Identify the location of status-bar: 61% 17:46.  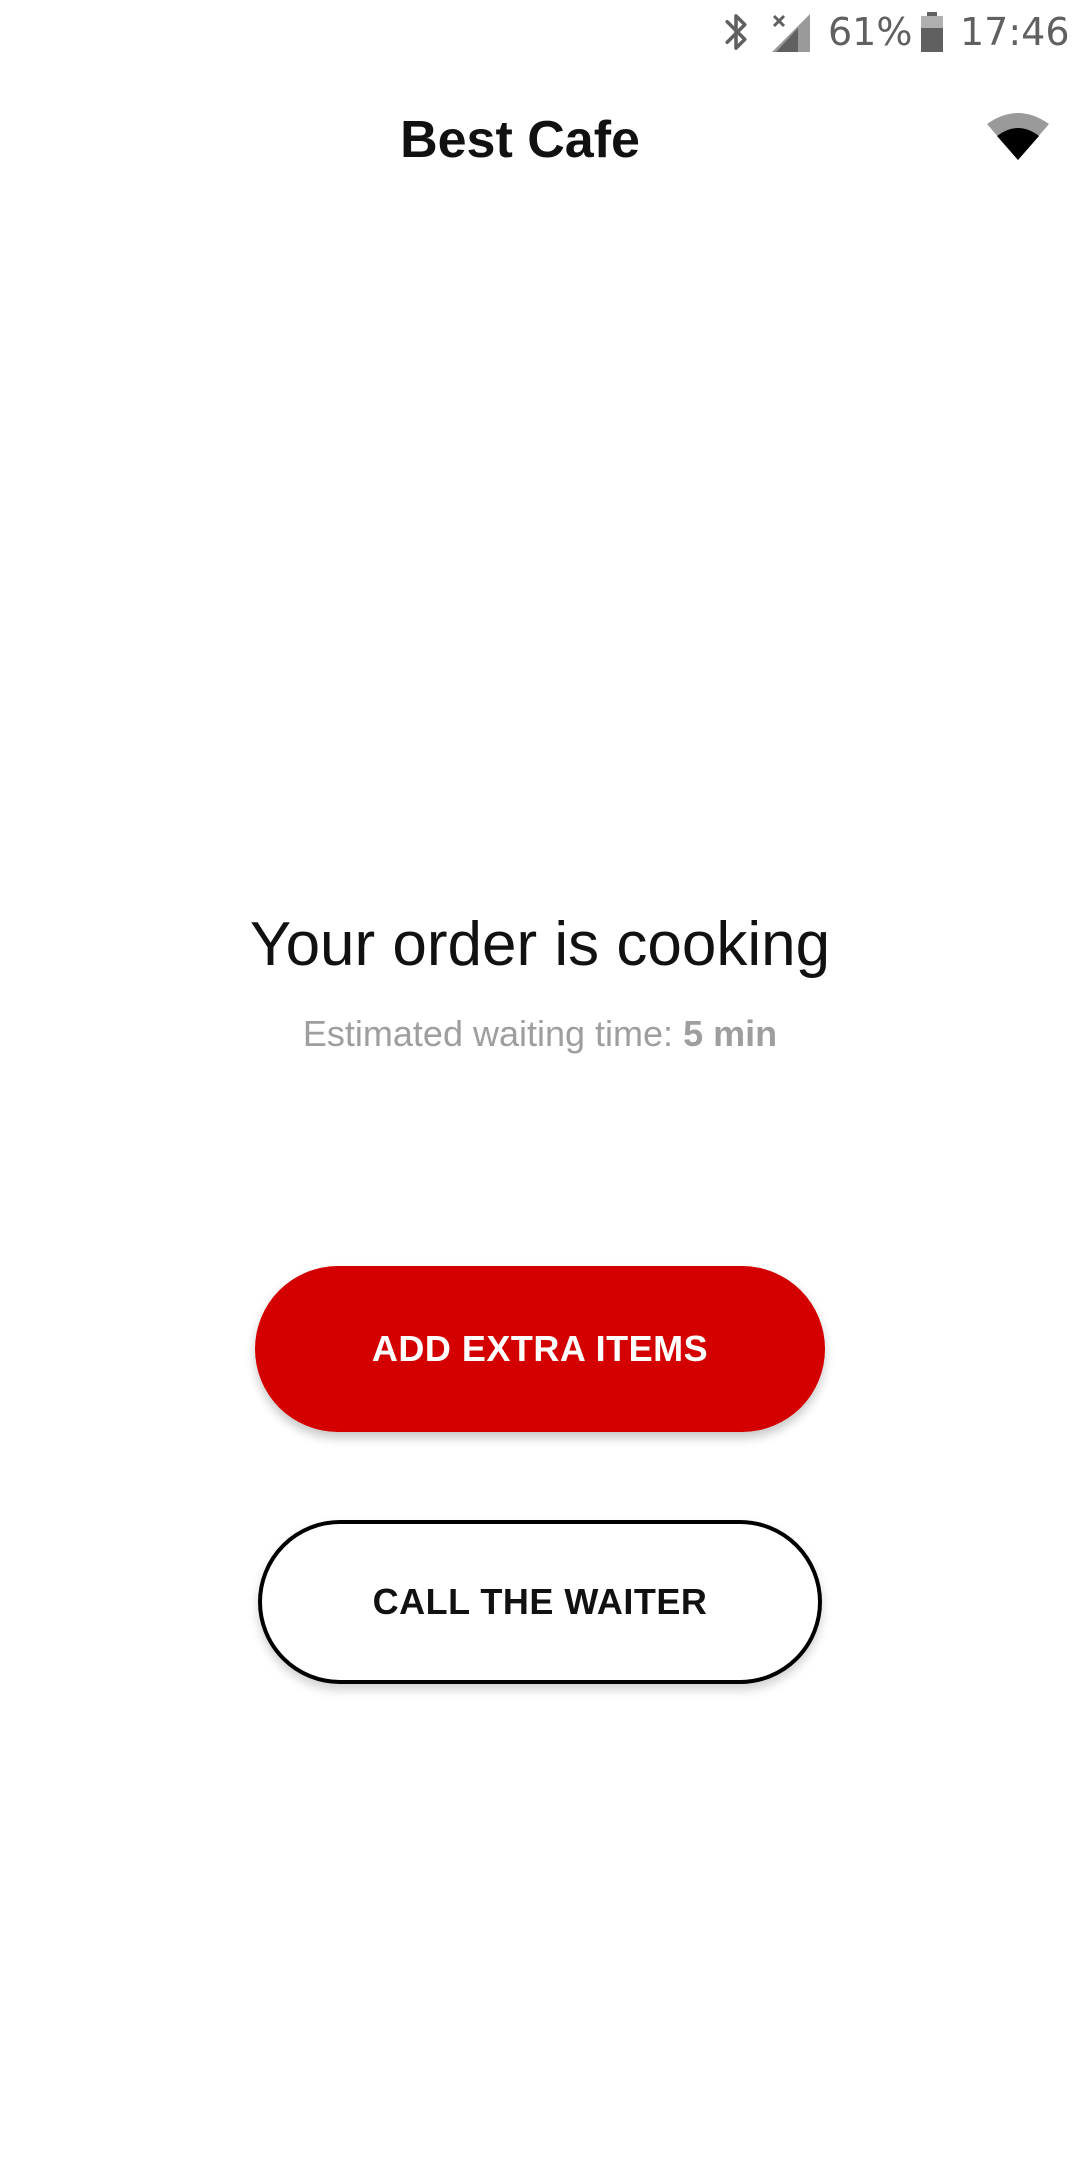
(540, 32).